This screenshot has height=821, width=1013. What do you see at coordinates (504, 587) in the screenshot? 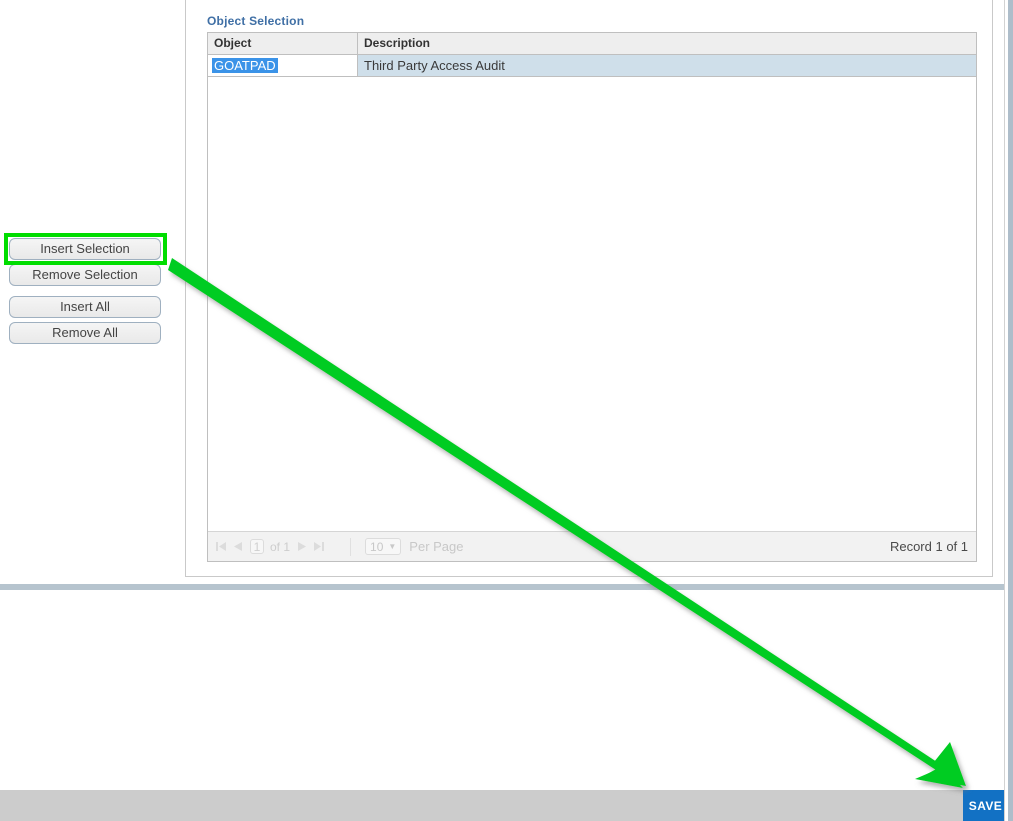
I see `section-divider` at bounding box center [504, 587].